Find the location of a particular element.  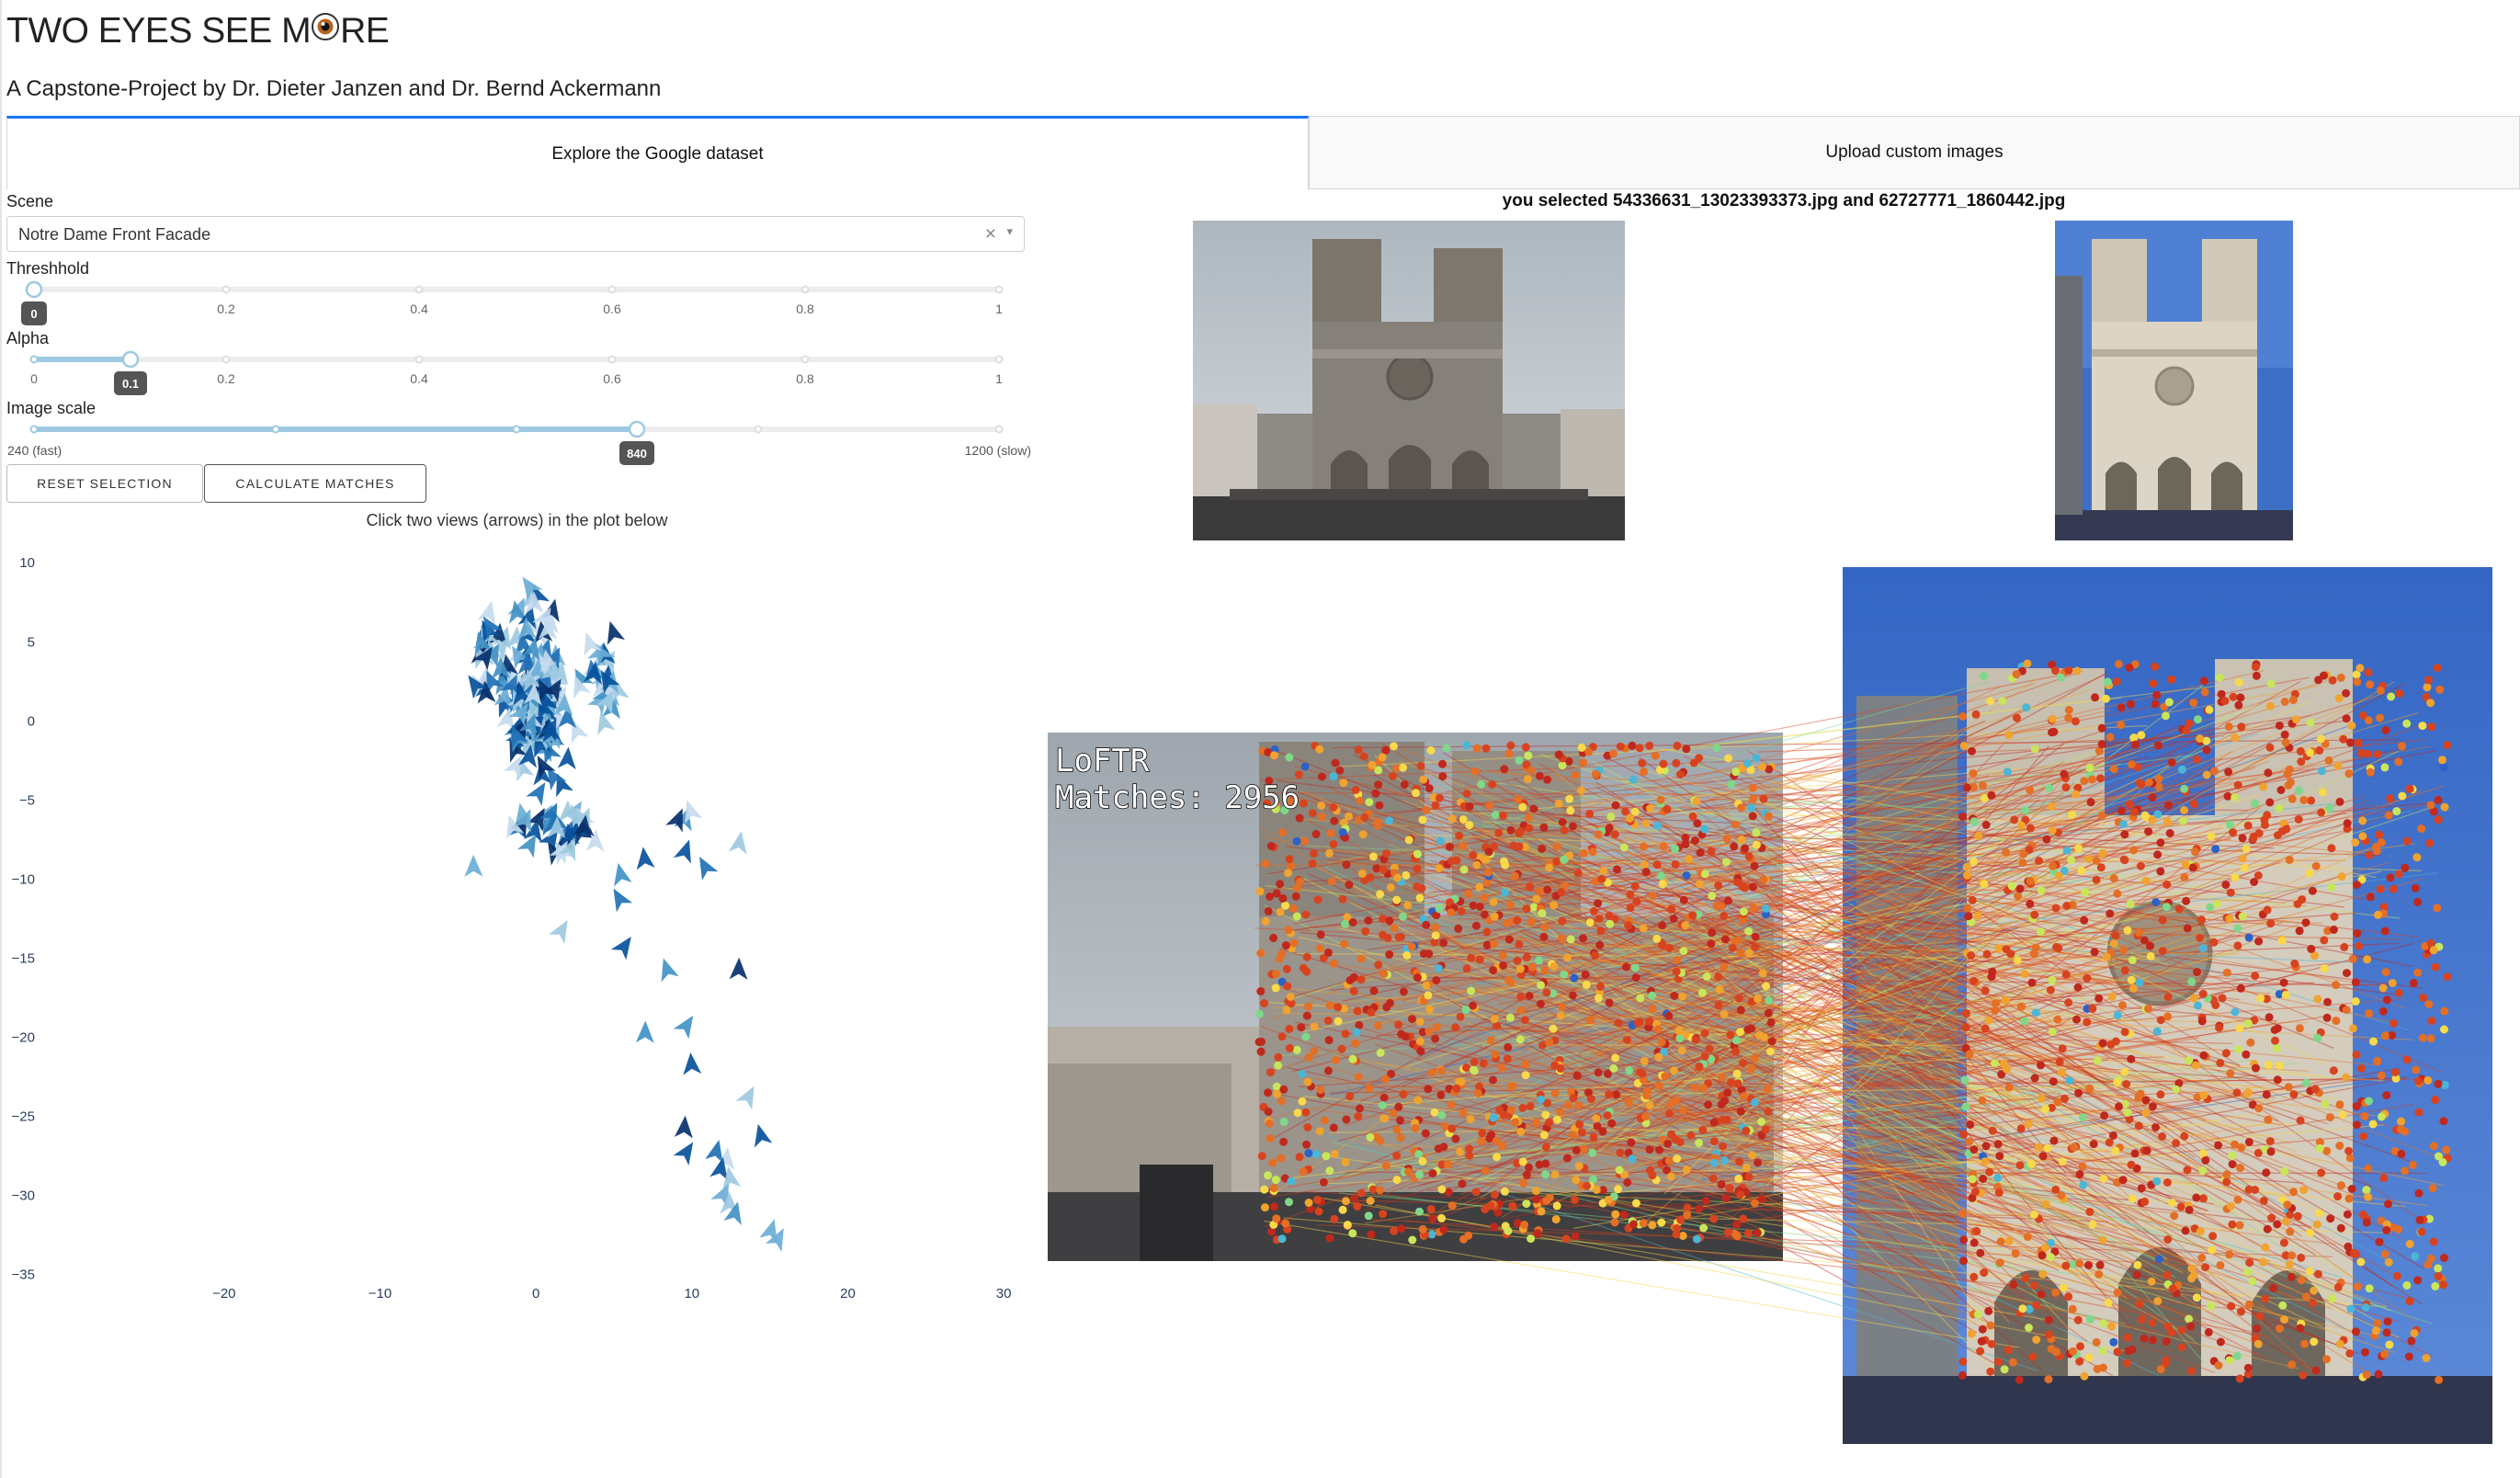

clear-icon: × is located at coordinates (990, 234).